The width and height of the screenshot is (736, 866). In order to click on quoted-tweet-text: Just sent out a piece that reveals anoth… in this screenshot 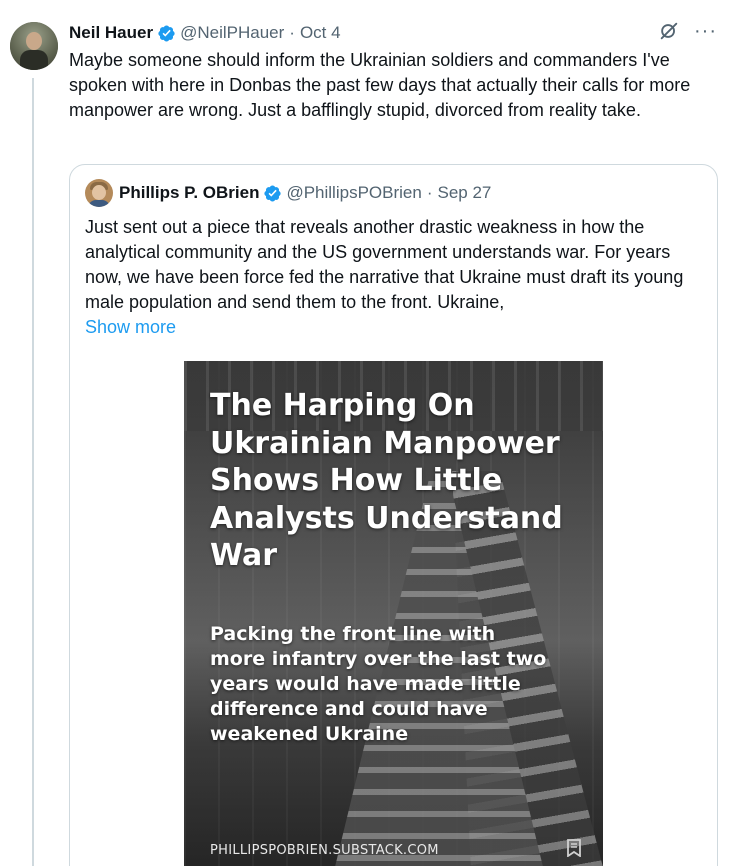, I will do `click(384, 264)`.